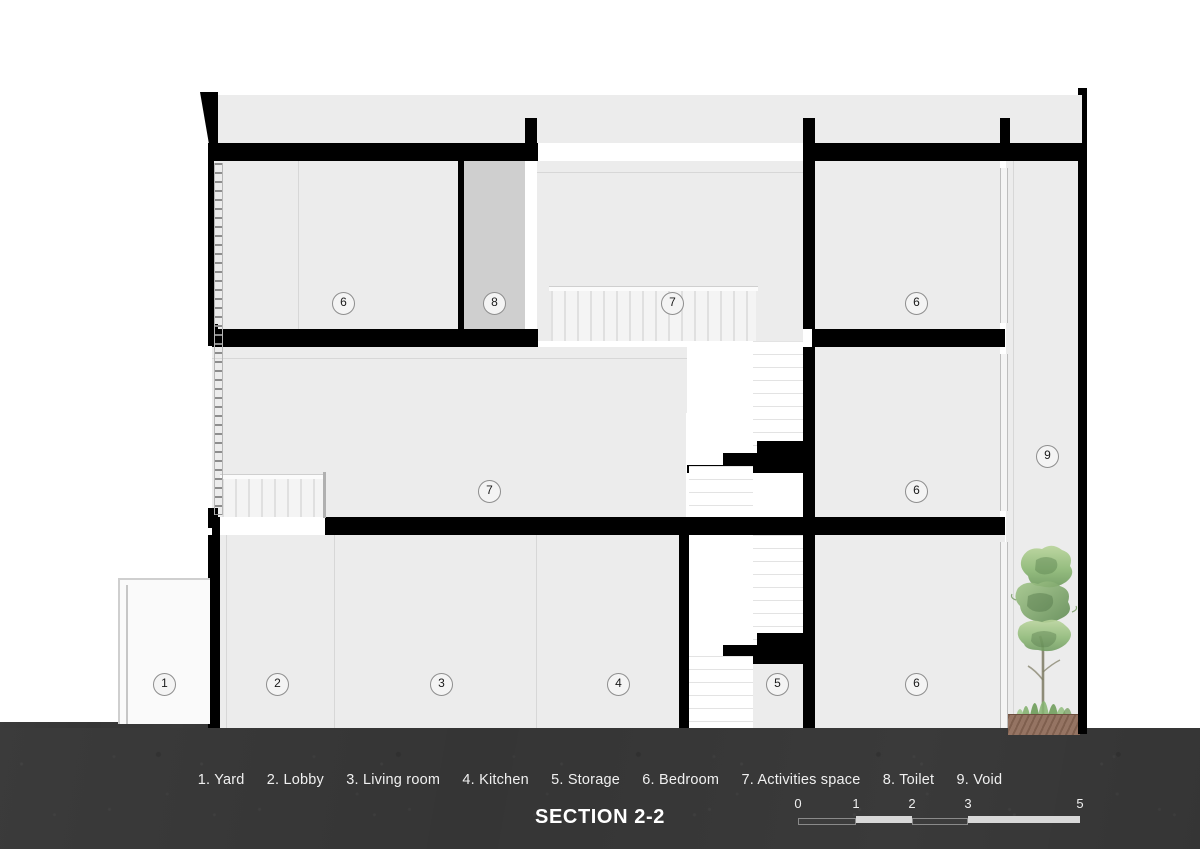 Image resolution: width=1200 pixels, height=849 pixels. I want to click on room-lobby, so click(277, 631).